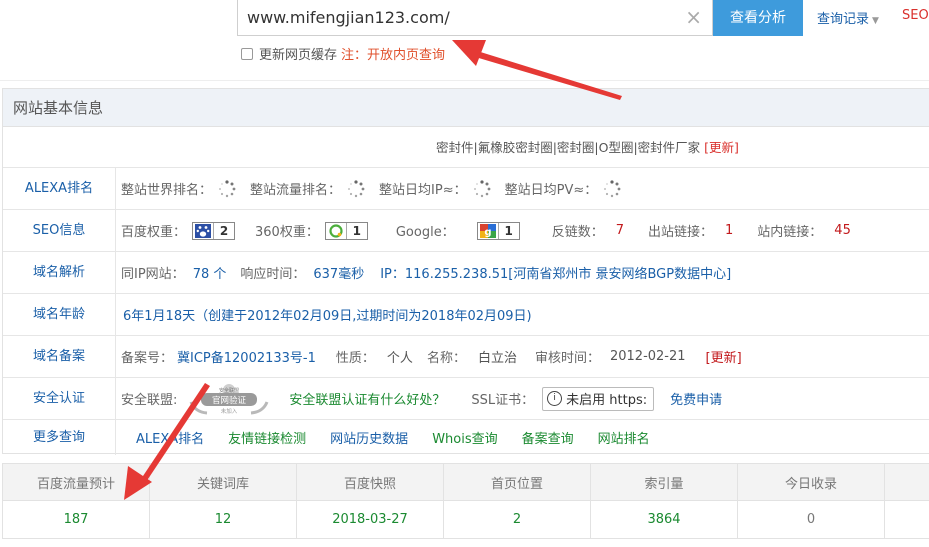  What do you see at coordinates (620, 230) in the screenshot?
I see `backlinks-value: 7` at bounding box center [620, 230].